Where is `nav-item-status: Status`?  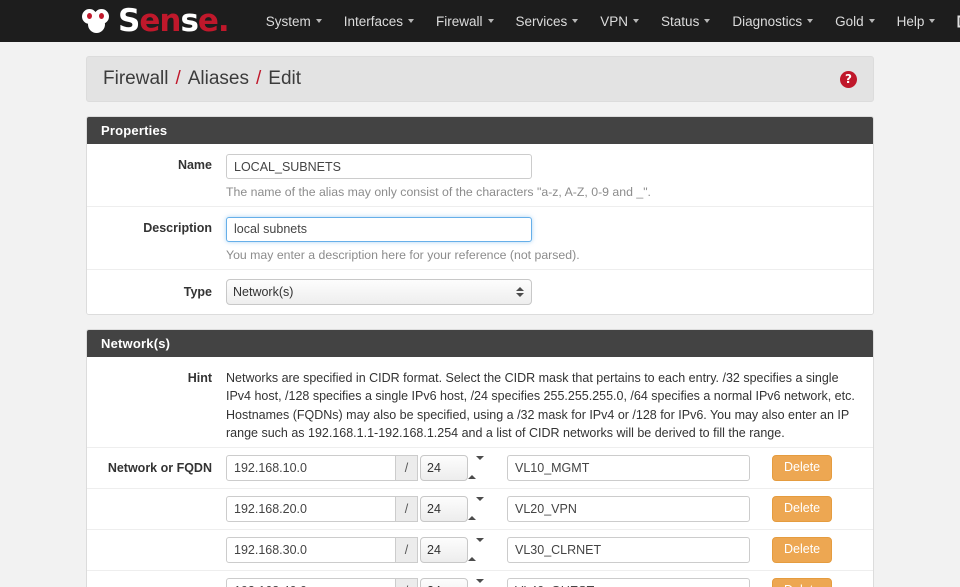
nav-item-status: Status is located at coordinates (685, 21).